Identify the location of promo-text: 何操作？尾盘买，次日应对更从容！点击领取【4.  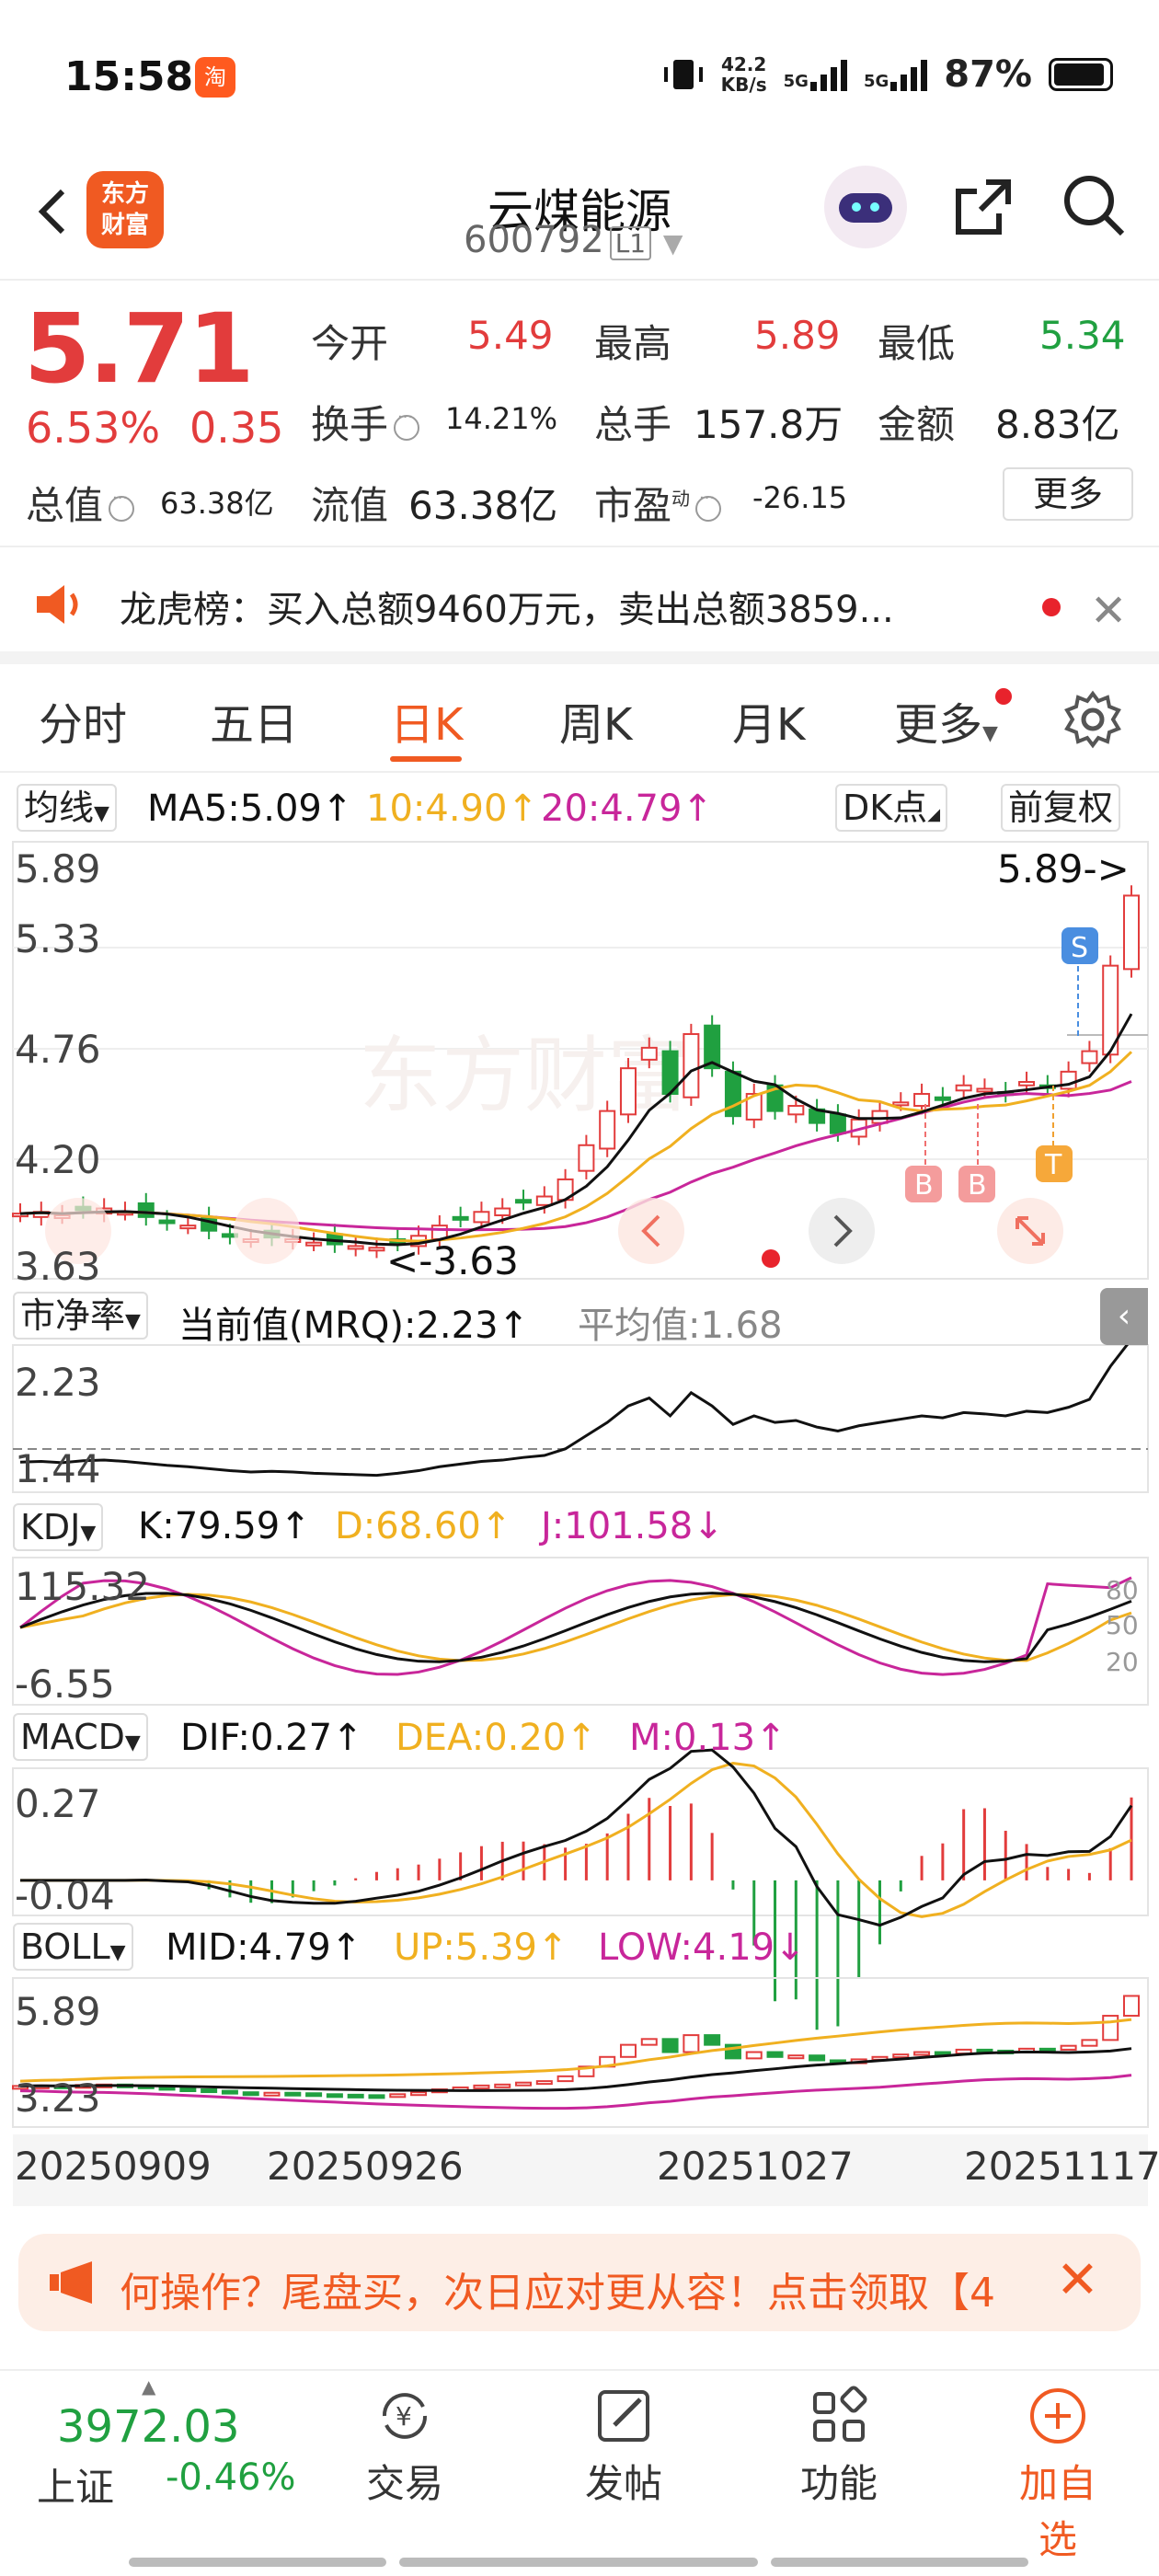
(579, 2289).